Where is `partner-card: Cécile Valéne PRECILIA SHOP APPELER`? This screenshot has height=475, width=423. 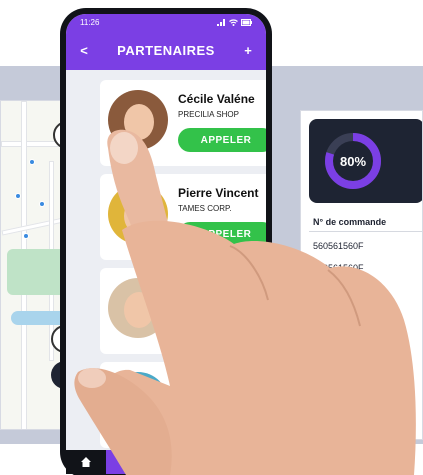
partner-card: Cécile Valéne PRECILIA SHOP APPELER is located at coordinates (183, 123).